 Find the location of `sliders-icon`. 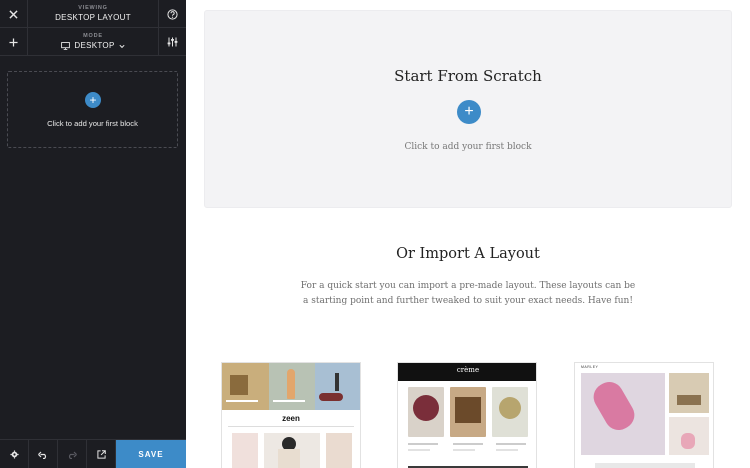

sliders-icon is located at coordinates (172, 42).